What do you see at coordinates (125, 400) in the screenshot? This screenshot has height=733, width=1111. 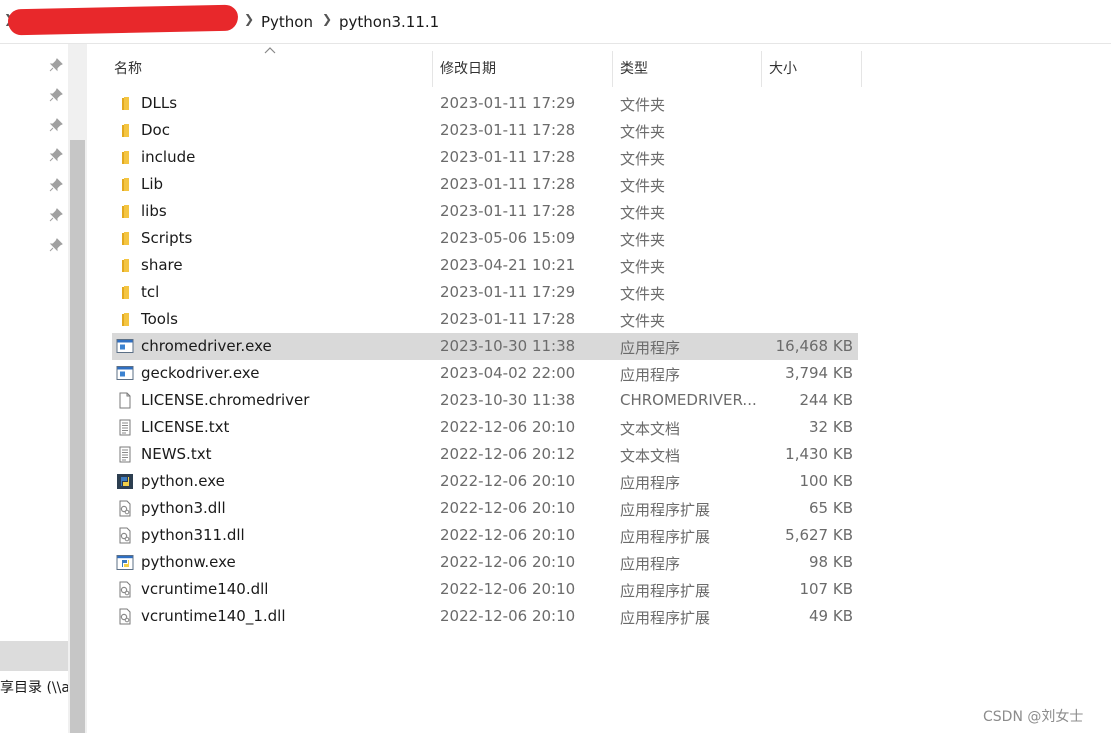 I see `file-icon` at bounding box center [125, 400].